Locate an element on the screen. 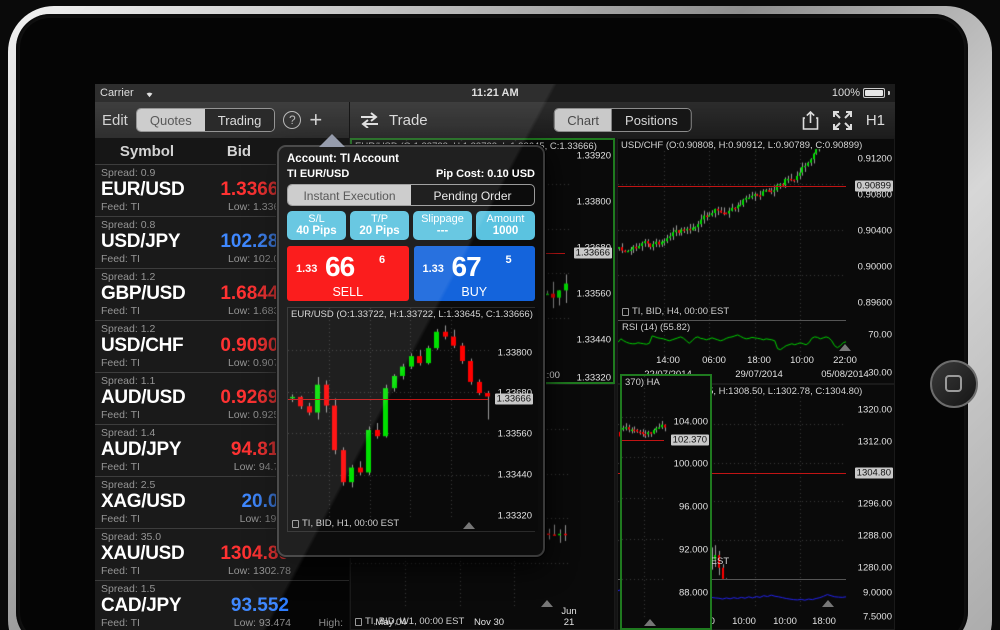  swap-arrows-icon is located at coordinates (369, 120).